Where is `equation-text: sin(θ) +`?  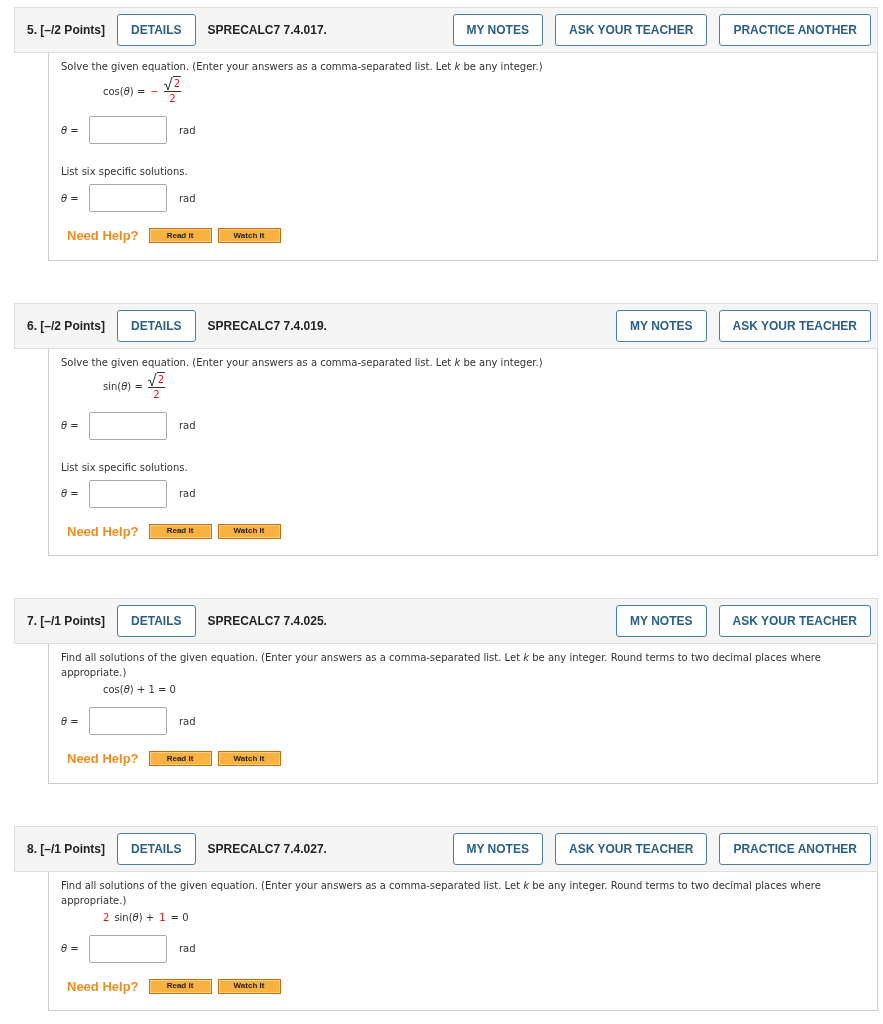 equation-text: sin(θ) + is located at coordinates (134, 917).